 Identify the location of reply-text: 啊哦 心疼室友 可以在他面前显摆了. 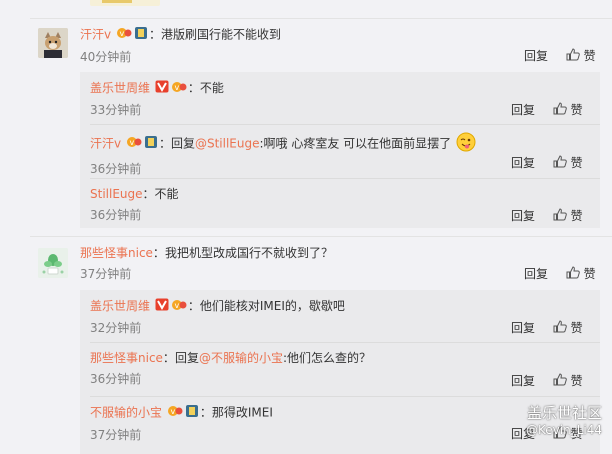
(357, 143).